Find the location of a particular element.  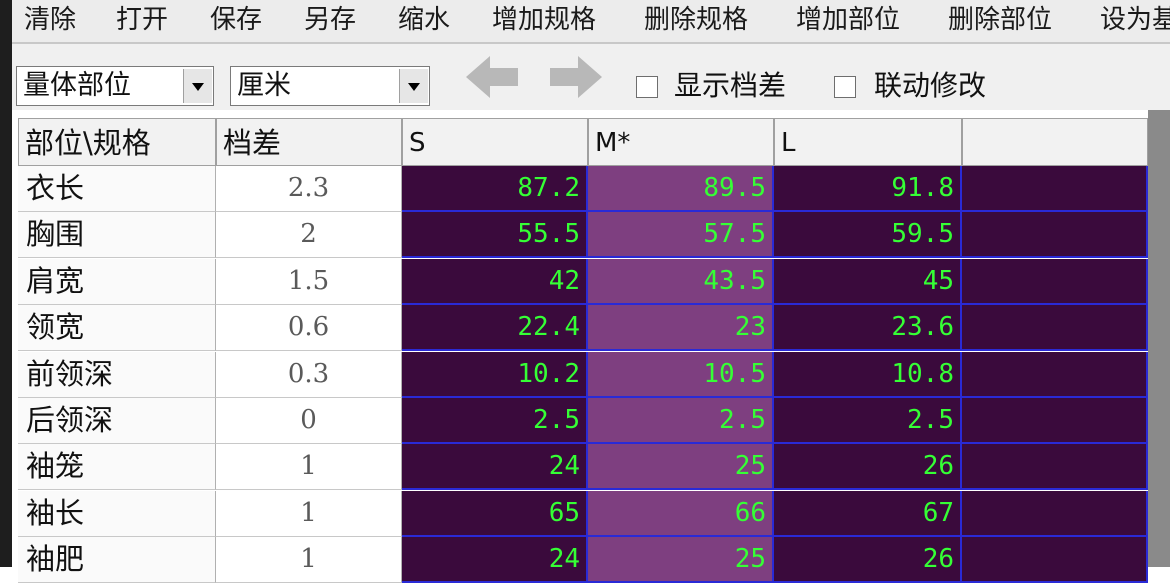

toolbar: 量体部位 厘米 显示档差 联动修改 is located at coordinates (591, 77).